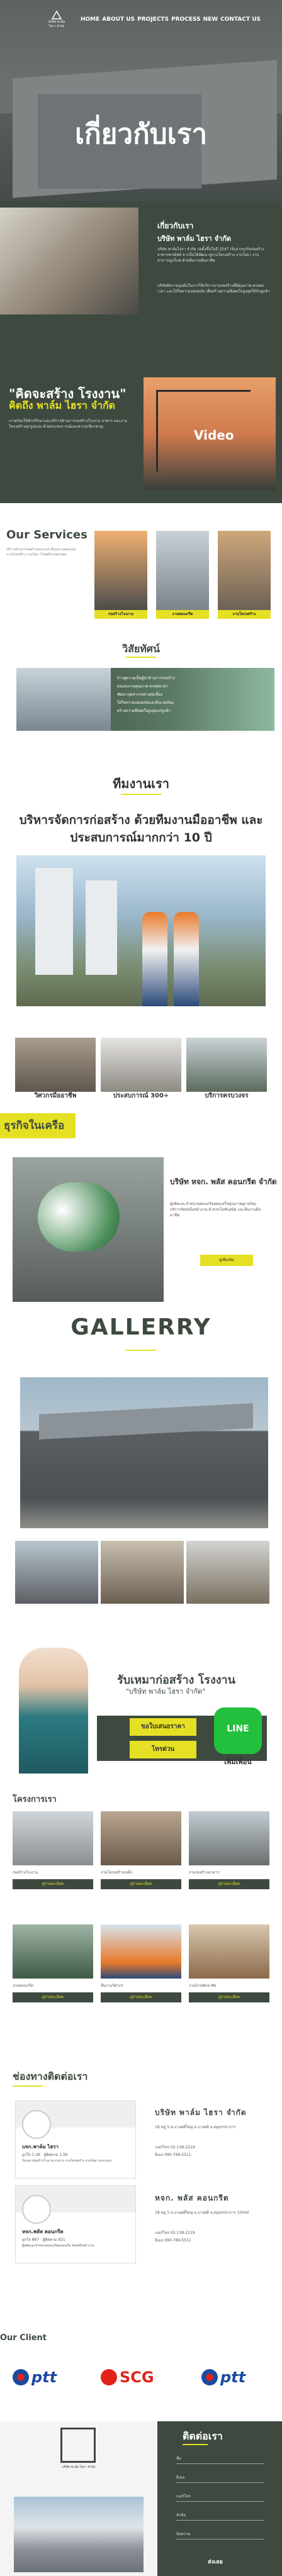 Image resolution: width=282 pixels, height=2576 pixels. I want to click on team-heading: ทีมงานเรา, so click(141, 783).